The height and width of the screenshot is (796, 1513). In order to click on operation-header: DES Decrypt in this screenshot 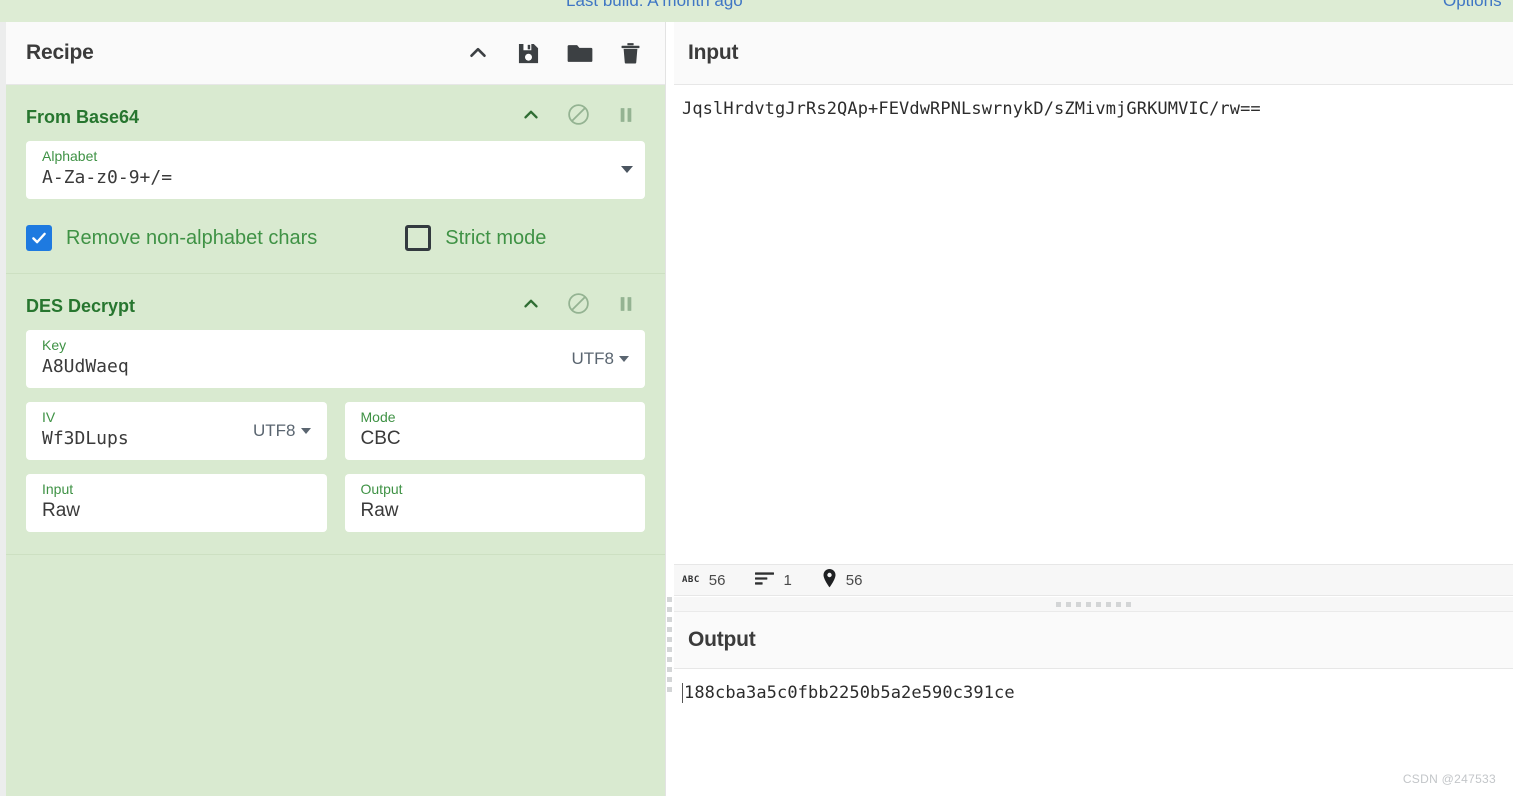, I will do `click(335, 306)`.